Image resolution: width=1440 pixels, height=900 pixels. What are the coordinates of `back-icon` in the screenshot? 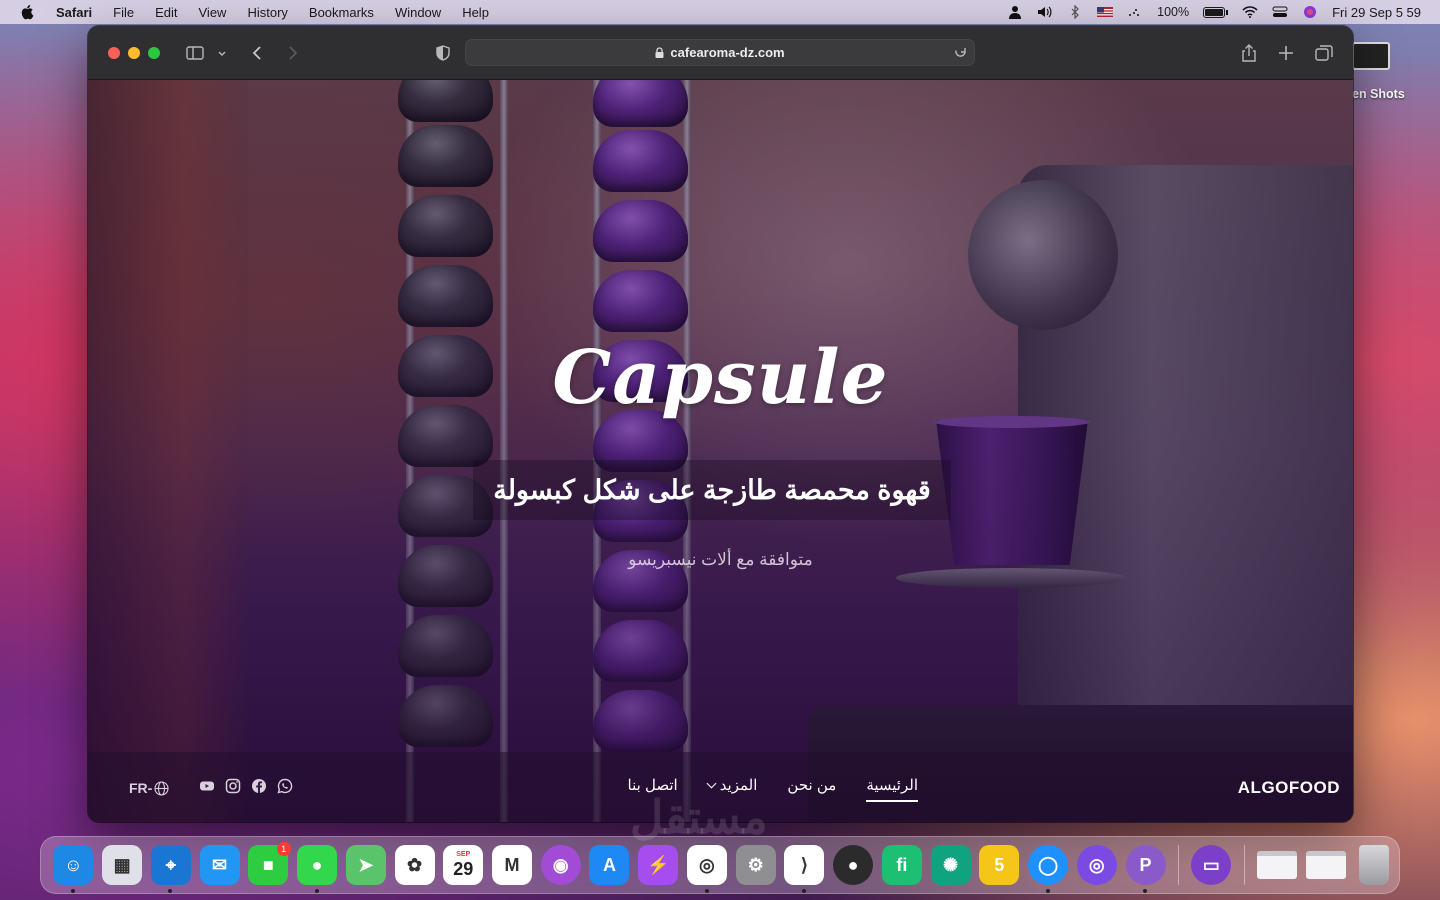 It's located at (258, 53).